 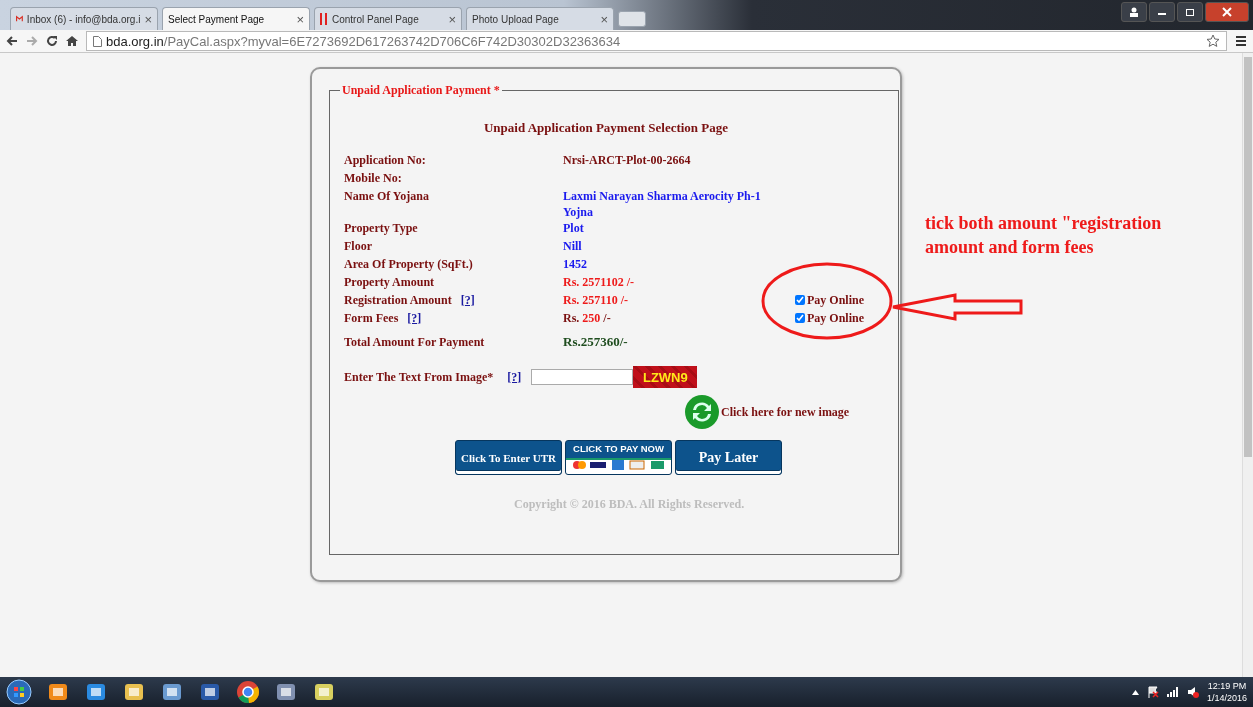 I want to click on enter-utr-button: Click To Enter UTR, so click(x=508, y=457).